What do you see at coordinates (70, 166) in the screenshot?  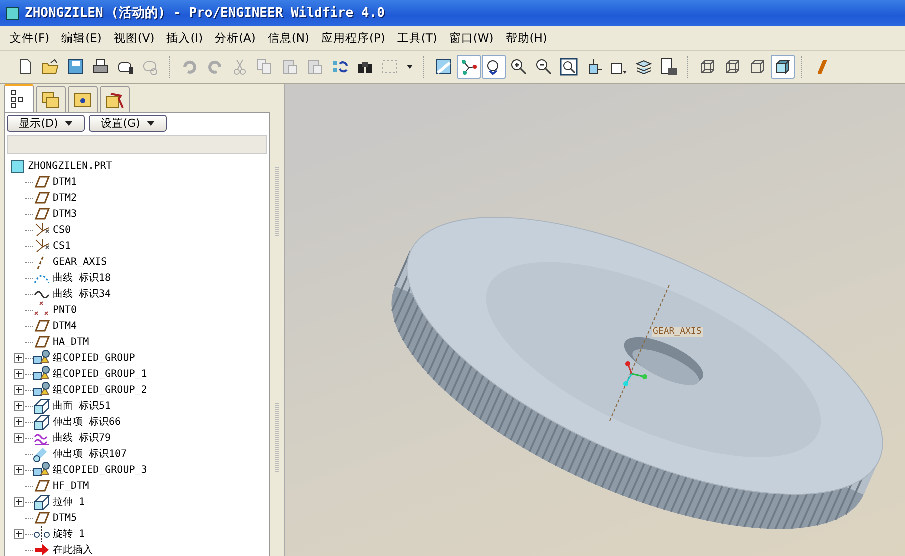 I see `tree-item: ZHONGZILEN.PRT` at bounding box center [70, 166].